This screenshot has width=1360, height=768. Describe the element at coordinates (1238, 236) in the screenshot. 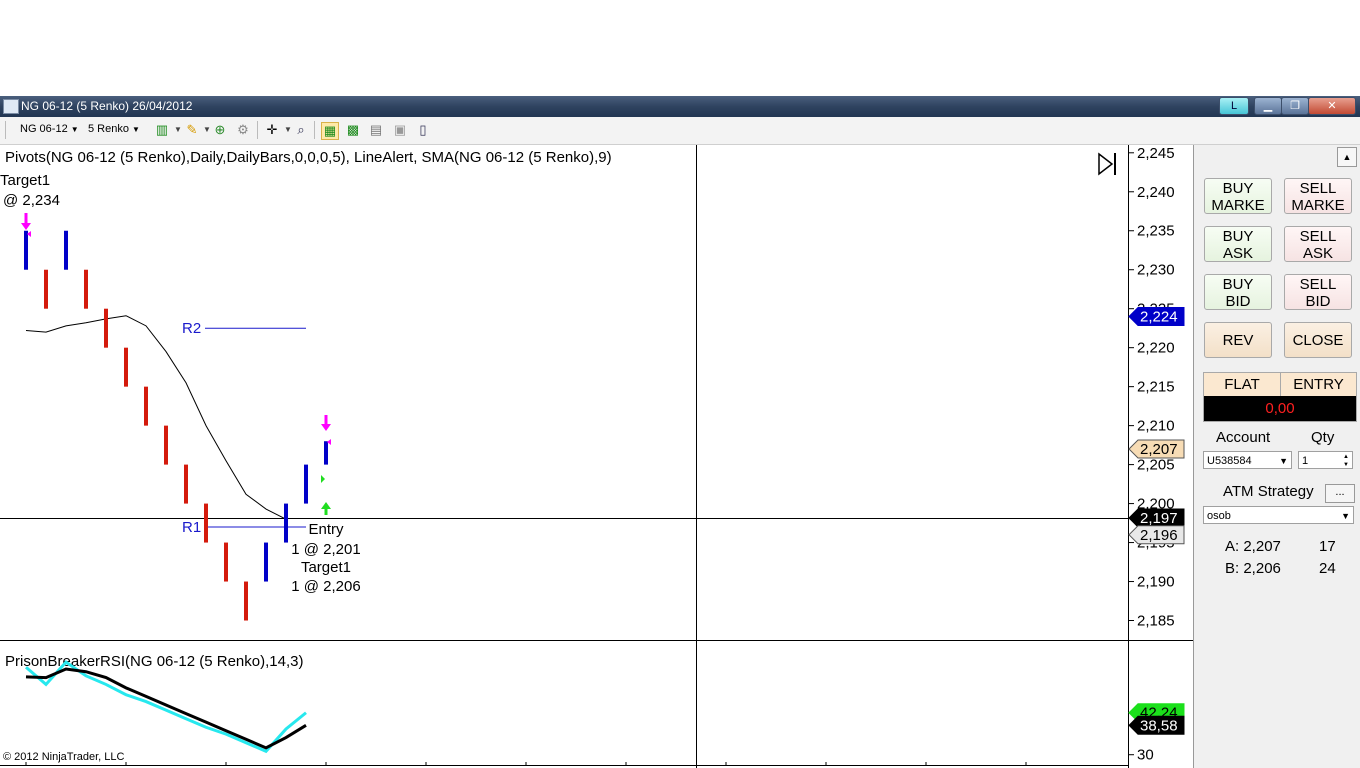

I see `buy-ask-line1: BUY` at that location.